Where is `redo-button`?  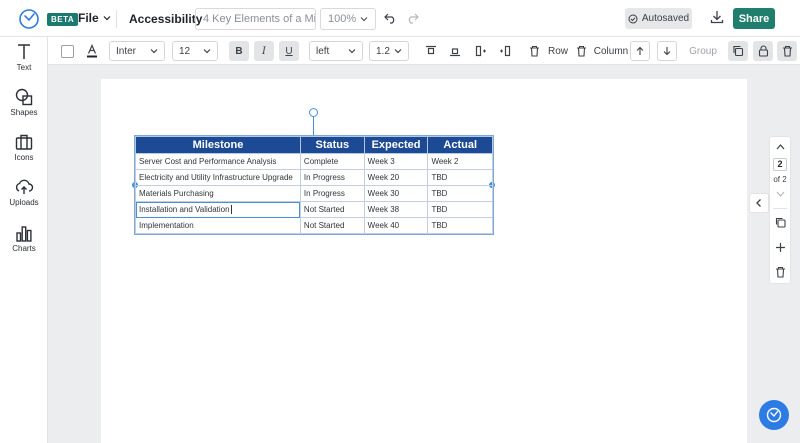
redo-button is located at coordinates (412, 18).